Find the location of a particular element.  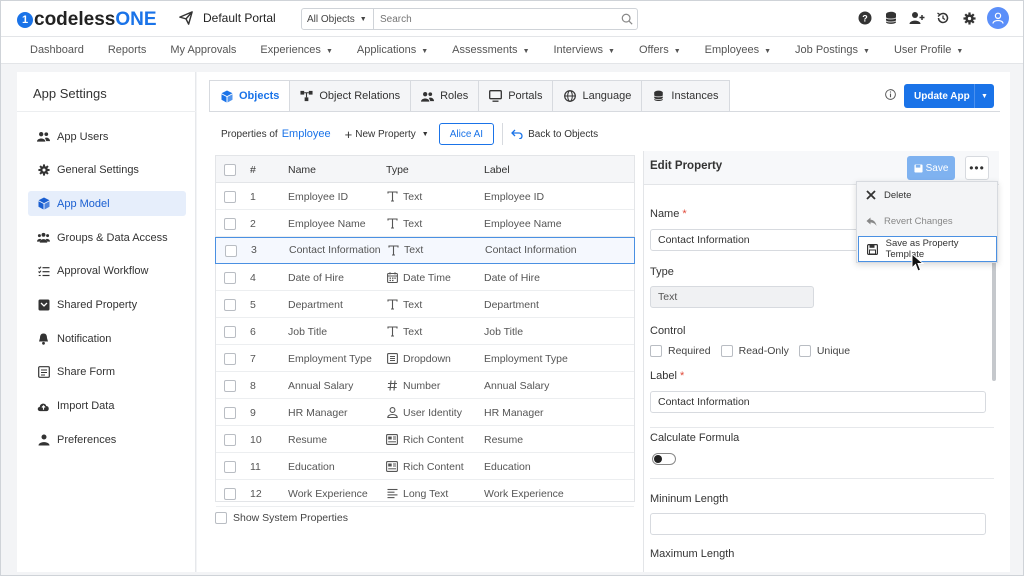

nav-item-reports: Reports is located at coordinates (127, 50).